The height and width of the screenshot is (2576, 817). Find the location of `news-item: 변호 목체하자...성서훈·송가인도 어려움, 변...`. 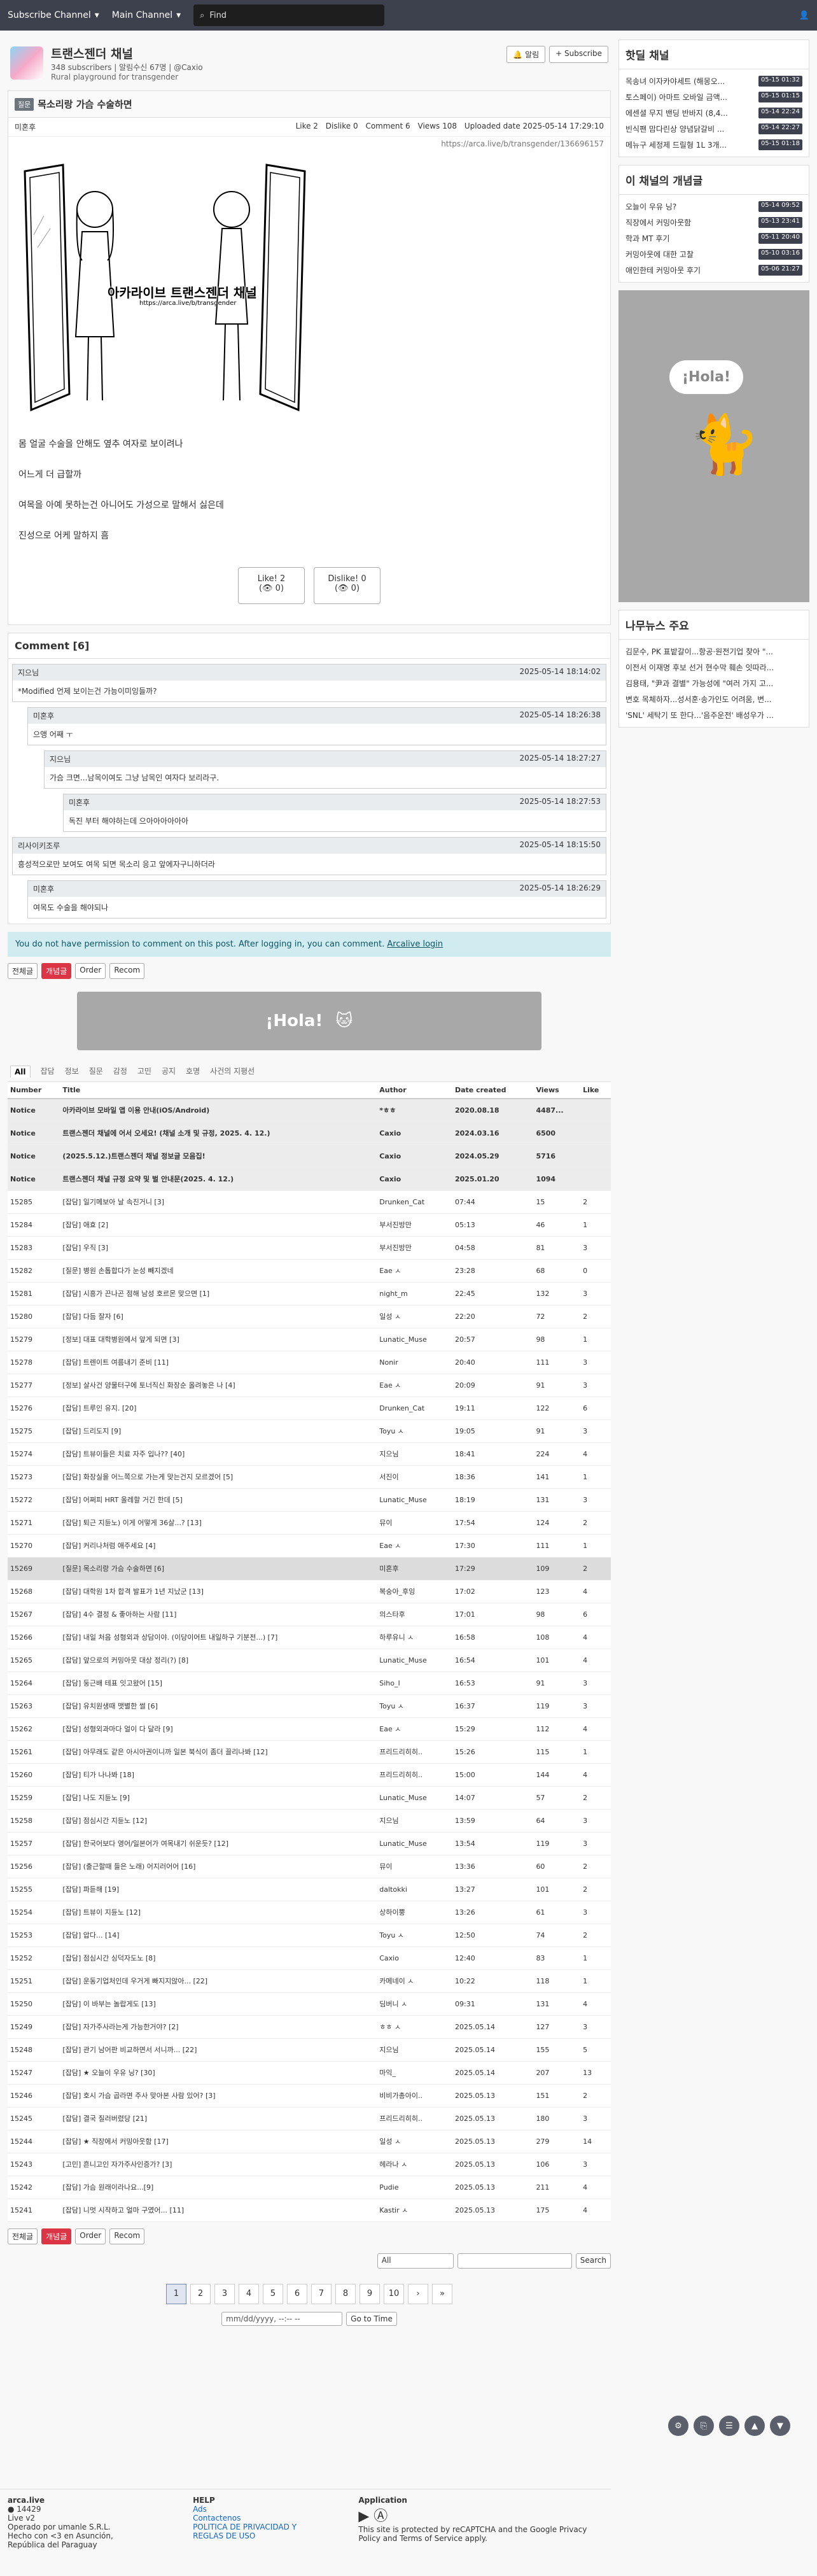

news-item: 변호 목체하자...성서훈·송가인도 어려움, 변... is located at coordinates (714, 699).